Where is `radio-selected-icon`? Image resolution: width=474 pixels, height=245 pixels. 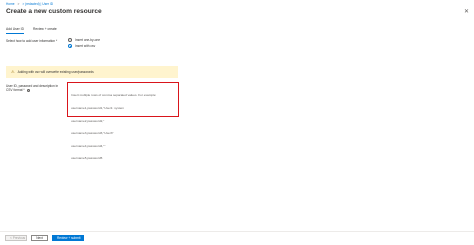 radio-selected-icon is located at coordinates (70, 46).